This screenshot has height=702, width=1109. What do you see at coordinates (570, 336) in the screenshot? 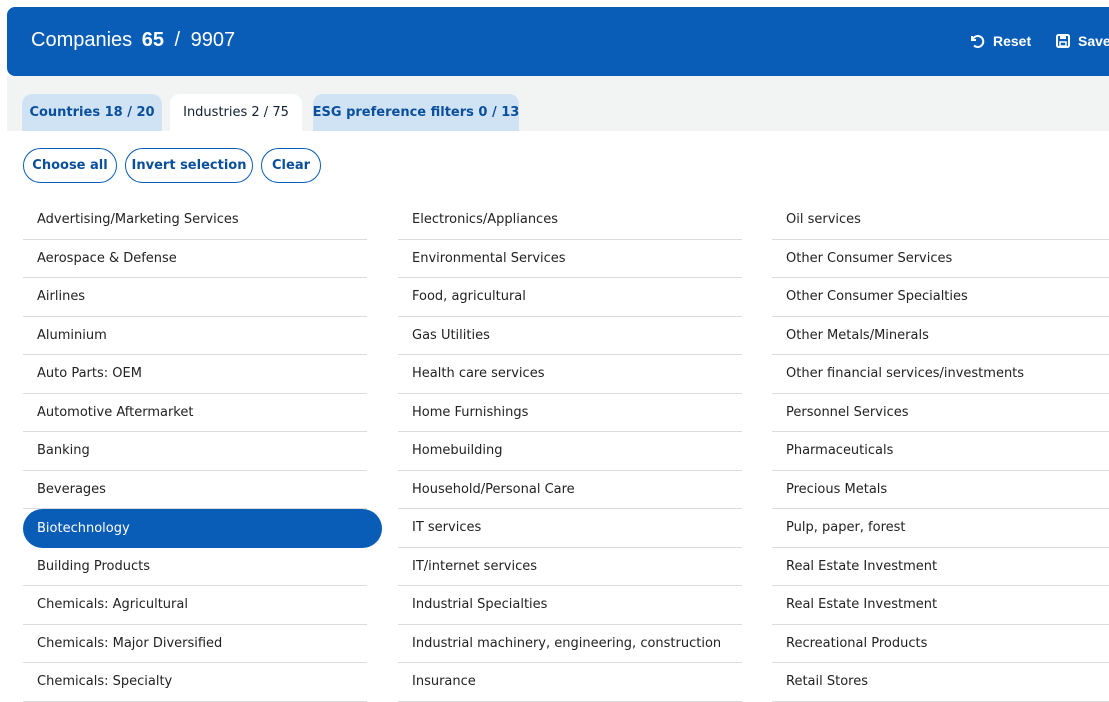
I see `industry-option: Gas Utilities` at bounding box center [570, 336].